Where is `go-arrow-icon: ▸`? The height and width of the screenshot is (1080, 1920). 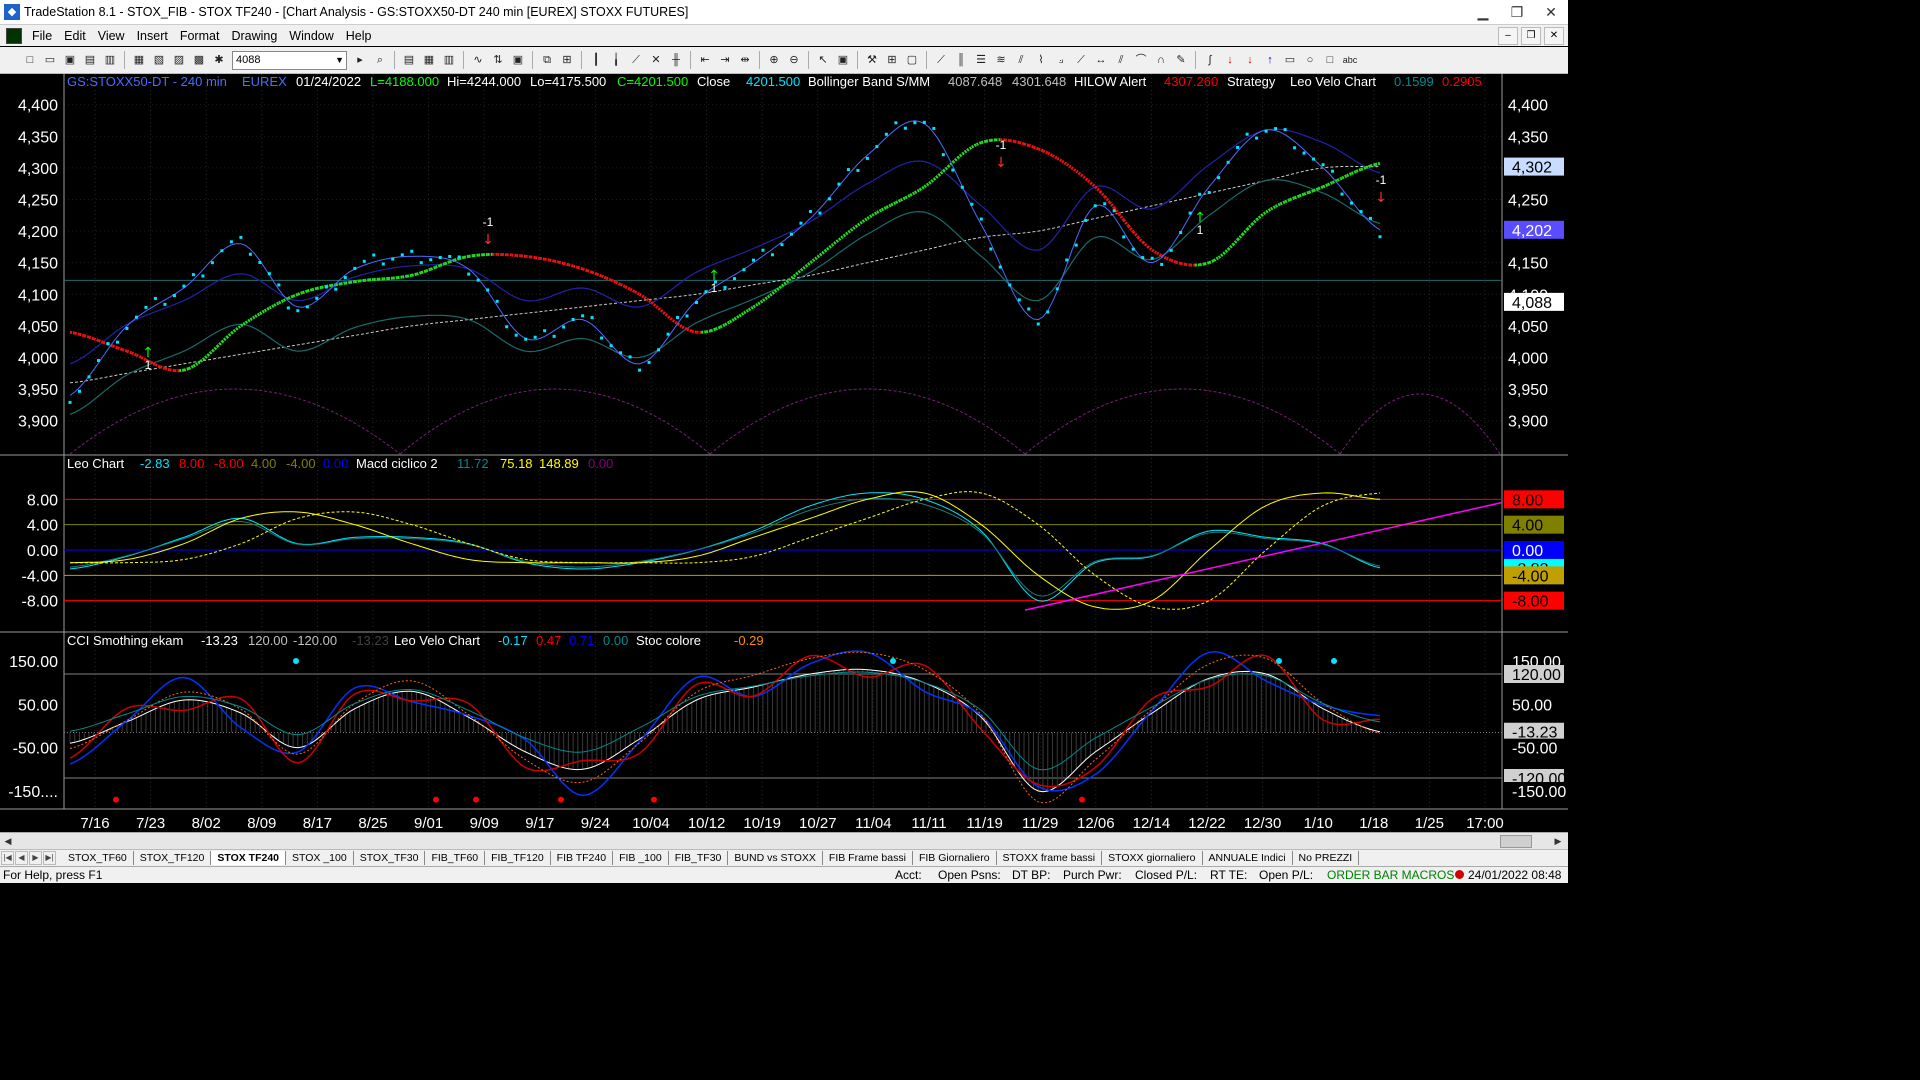 go-arrow-icon: ▸ is located at coordinates (360, 60).